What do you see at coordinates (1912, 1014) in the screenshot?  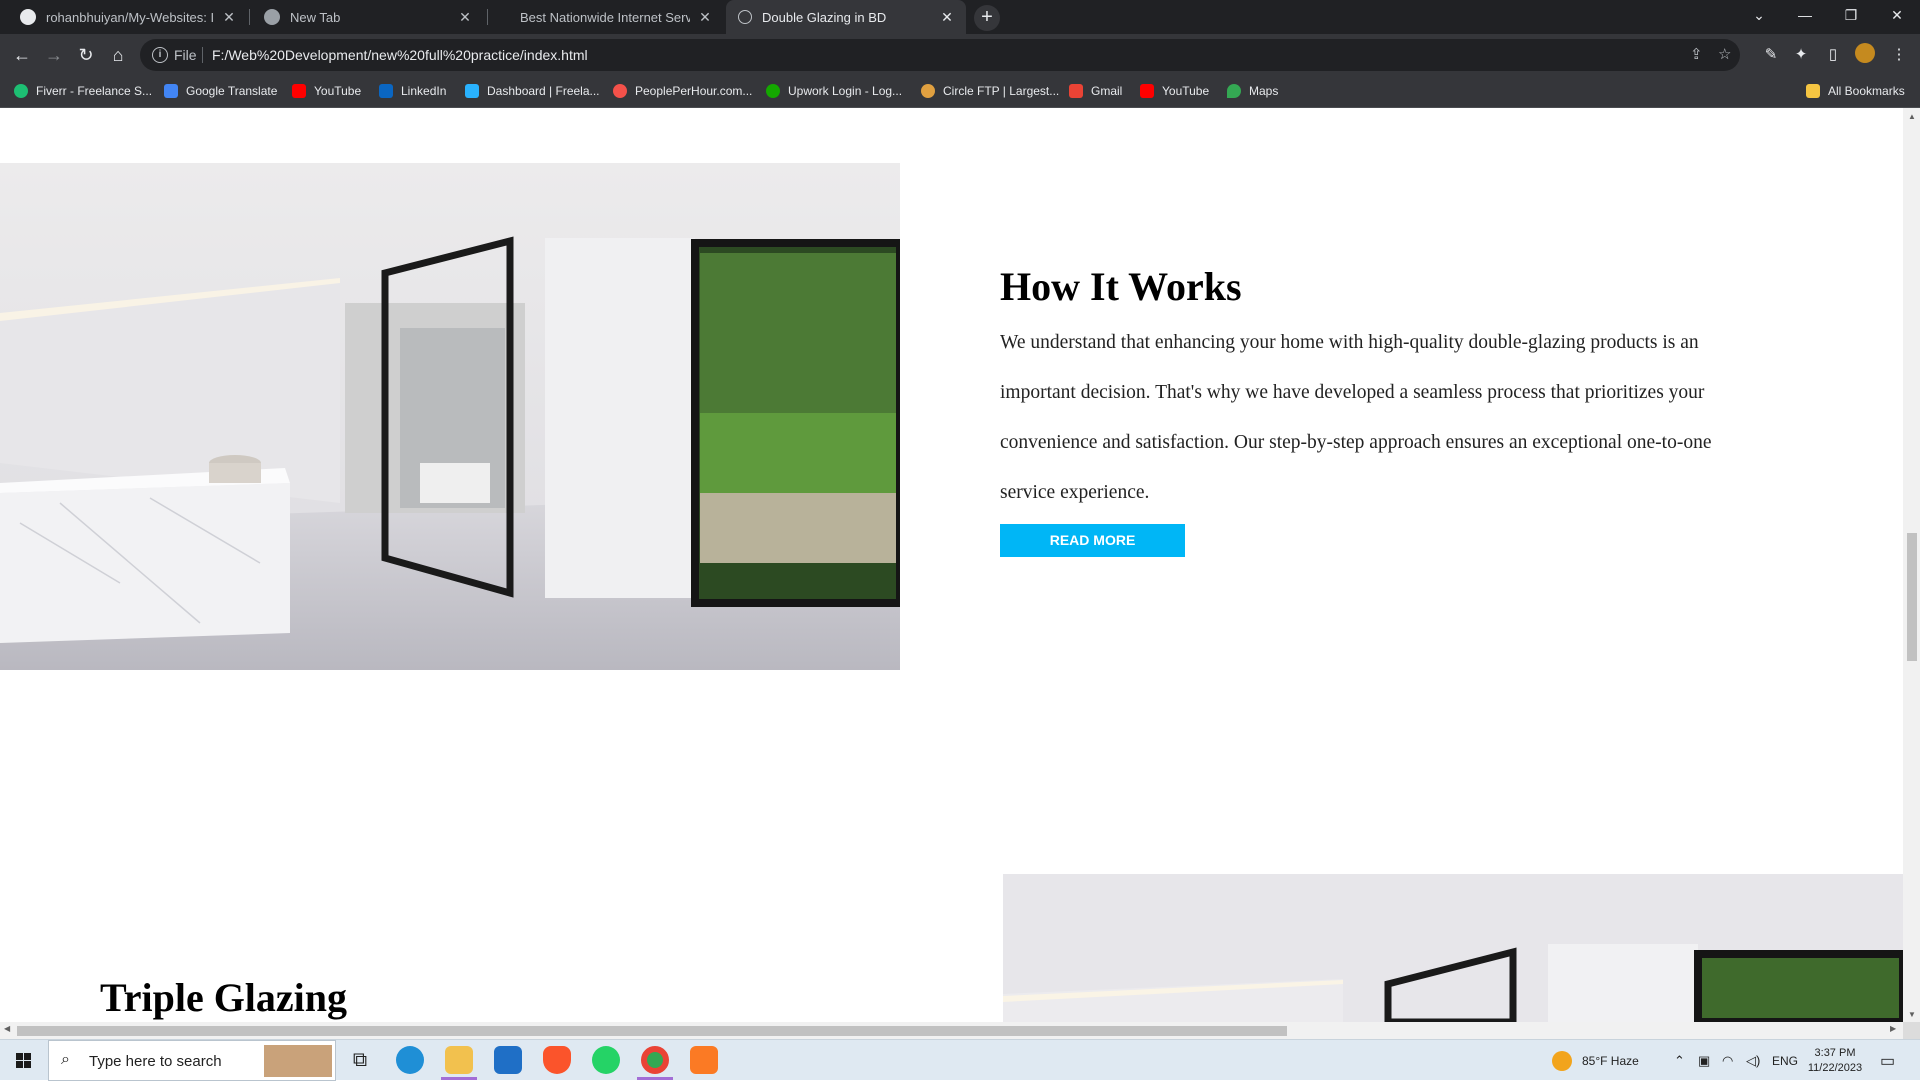 I see `scroll-down-icon: ▼` at bounding box center [1912, 1014].